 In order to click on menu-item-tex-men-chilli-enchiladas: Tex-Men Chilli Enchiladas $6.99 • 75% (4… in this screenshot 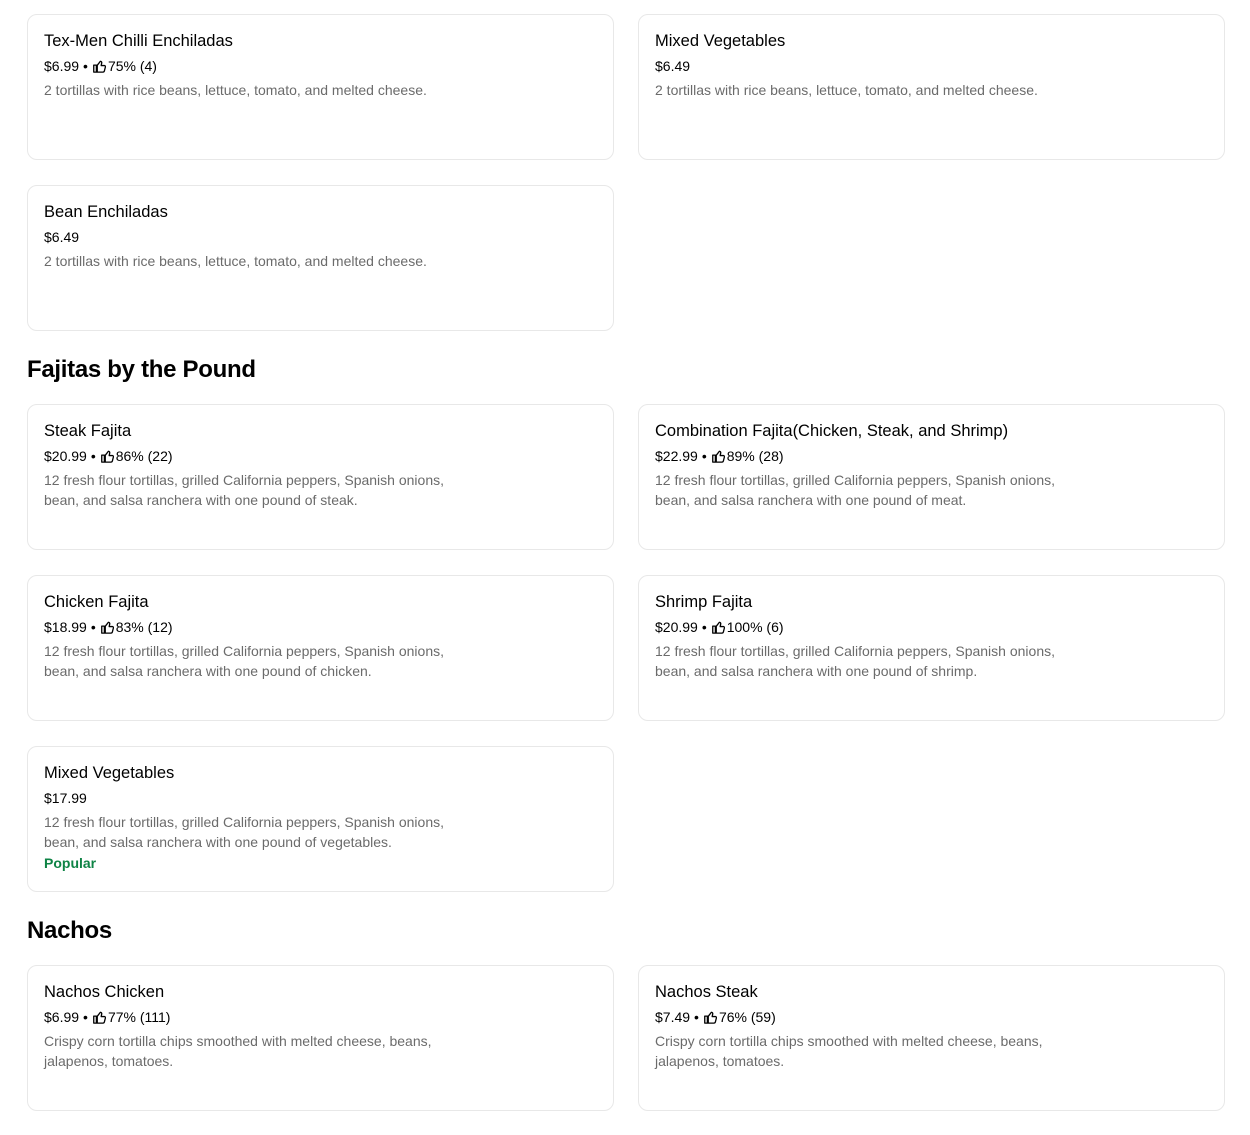, I will do `click(320, 87)`.